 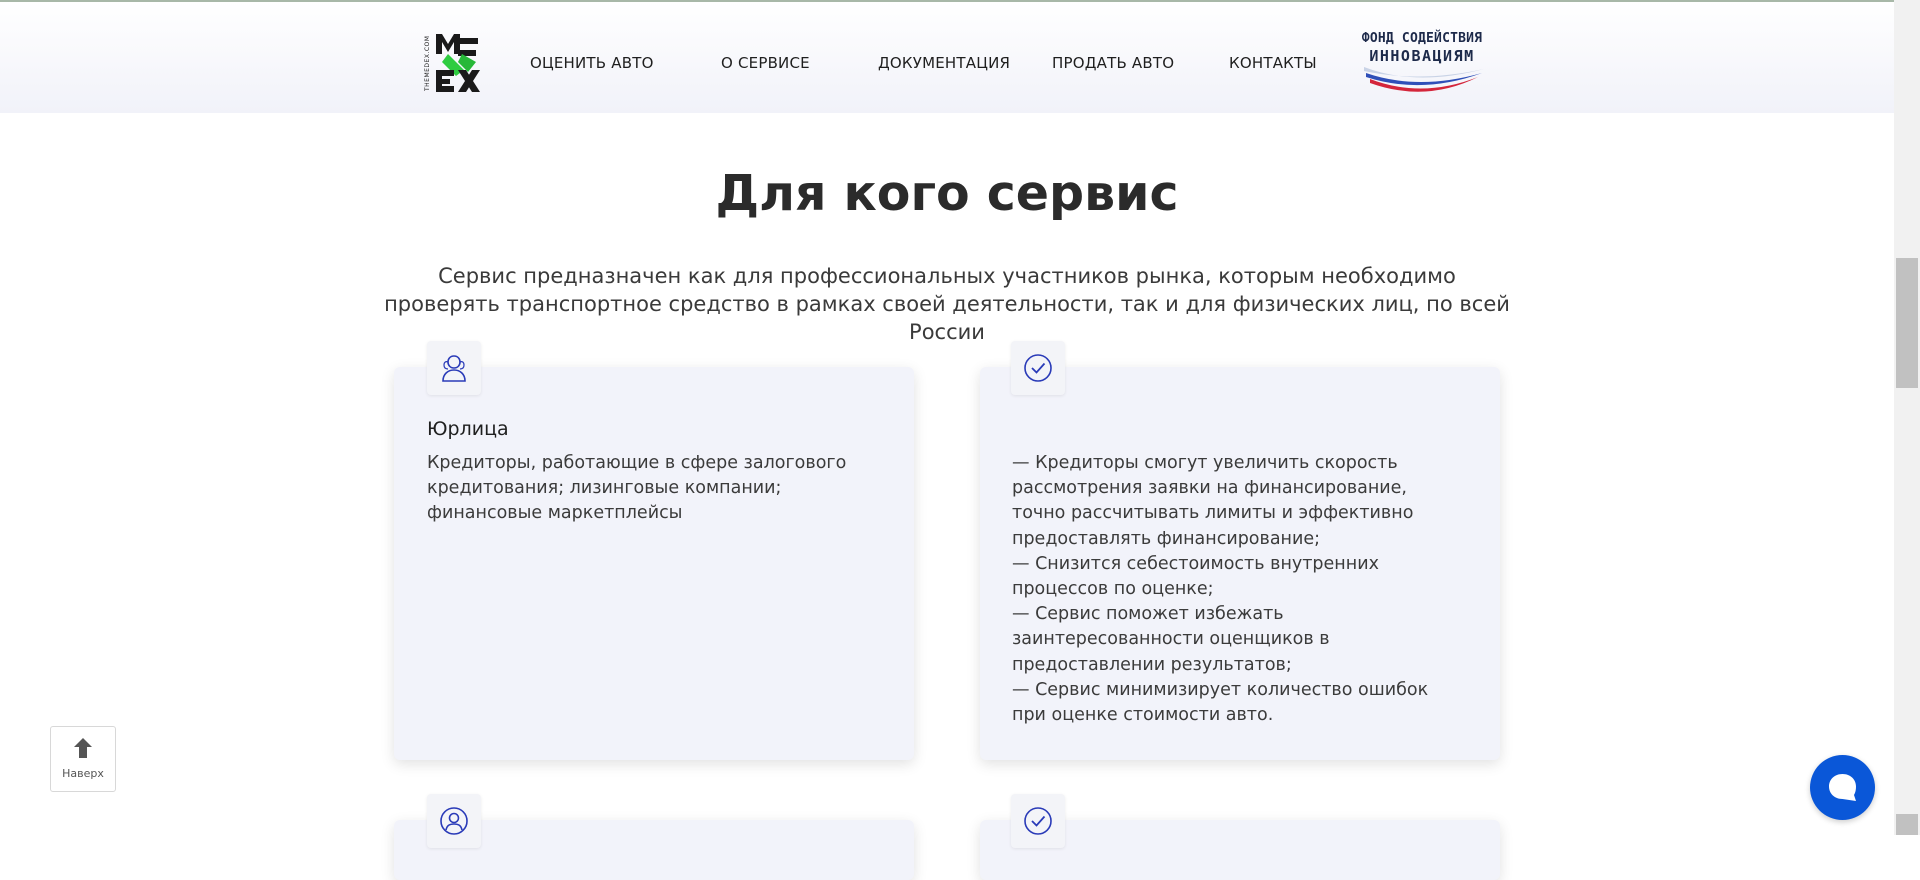 What do you see at coordinates (468, 429) in the screenshot?
I see `card-title: Юрлица` at bounding box center [468, 429].